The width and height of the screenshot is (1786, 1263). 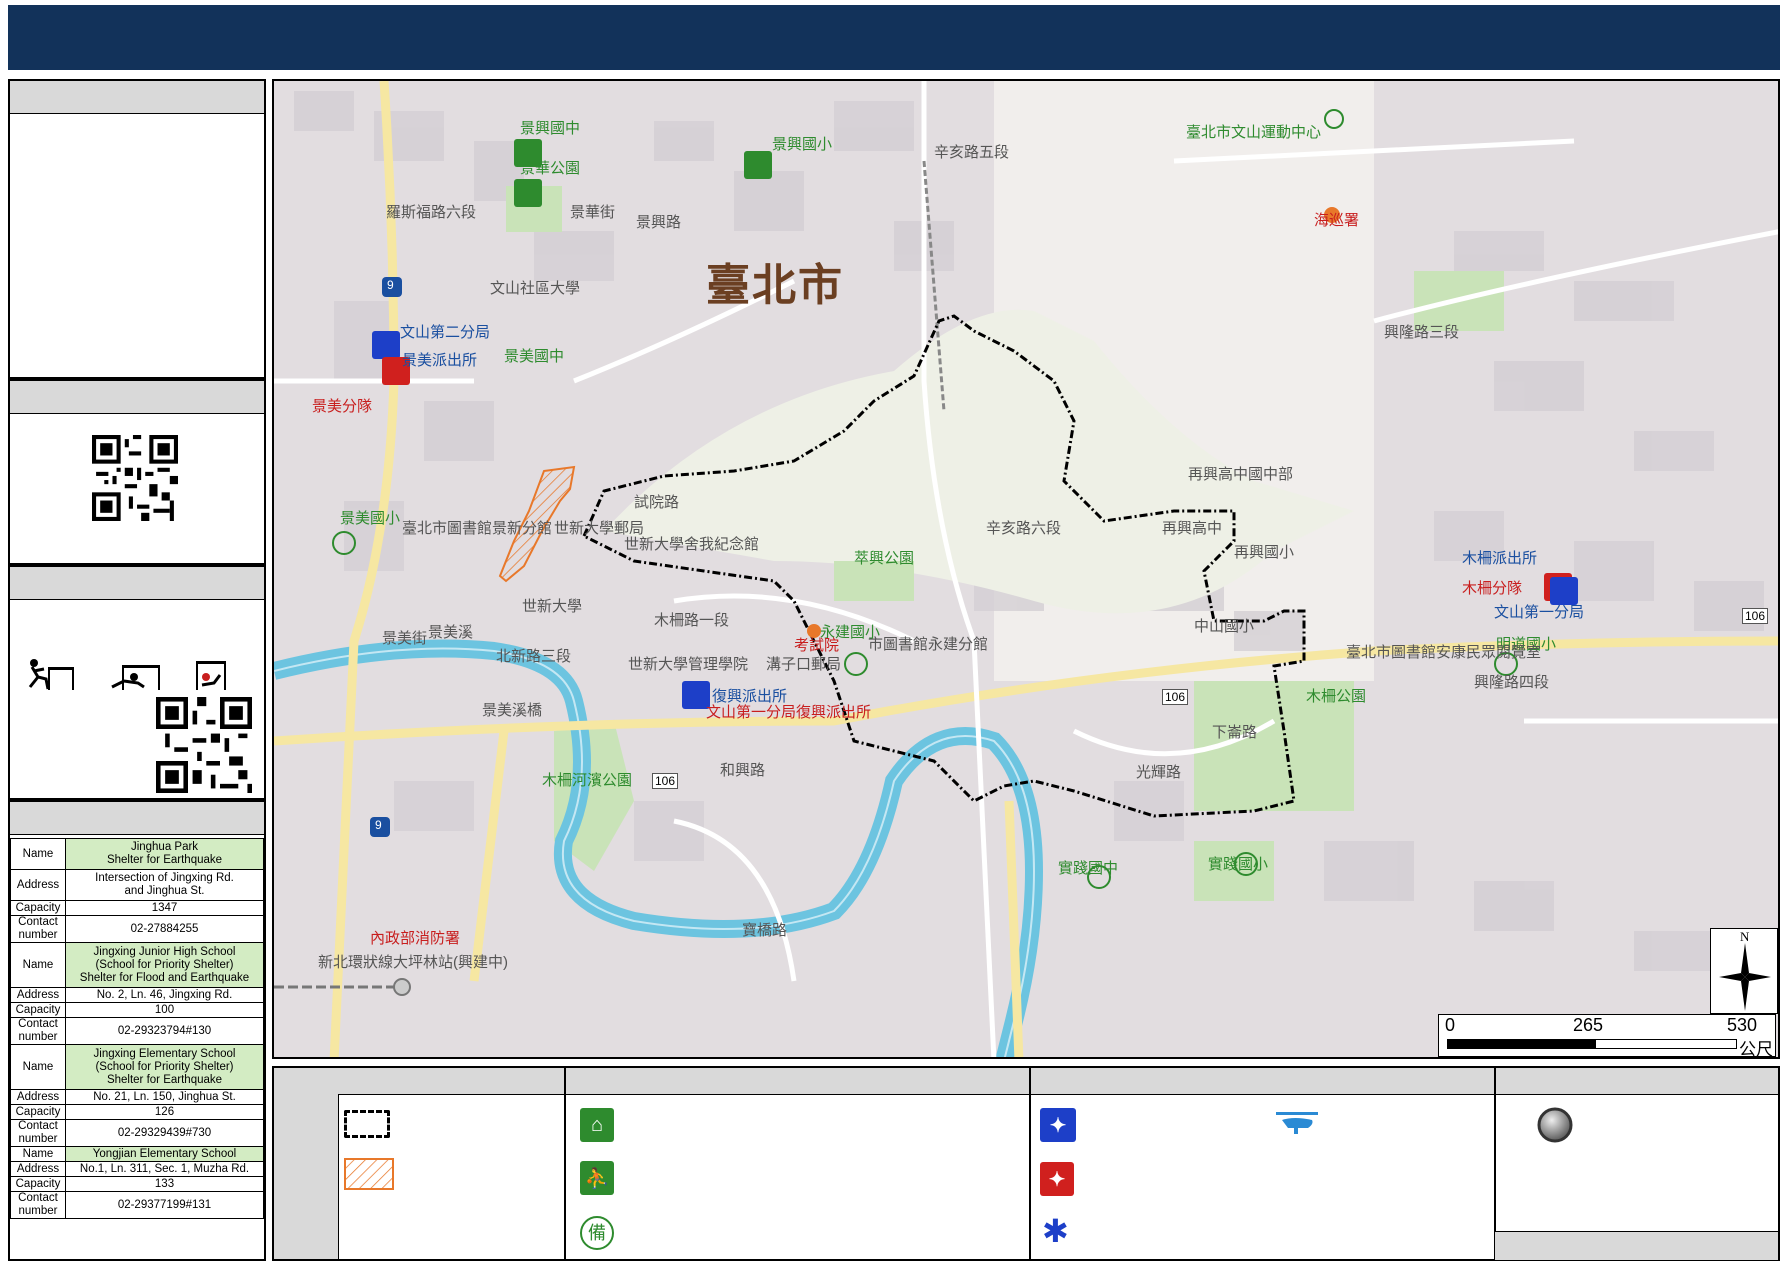 What do you see at coordinates (587, 780) in the screenshot?
I see `map-place-label: 木柵河濱公園` at bounding box center [587, 780].